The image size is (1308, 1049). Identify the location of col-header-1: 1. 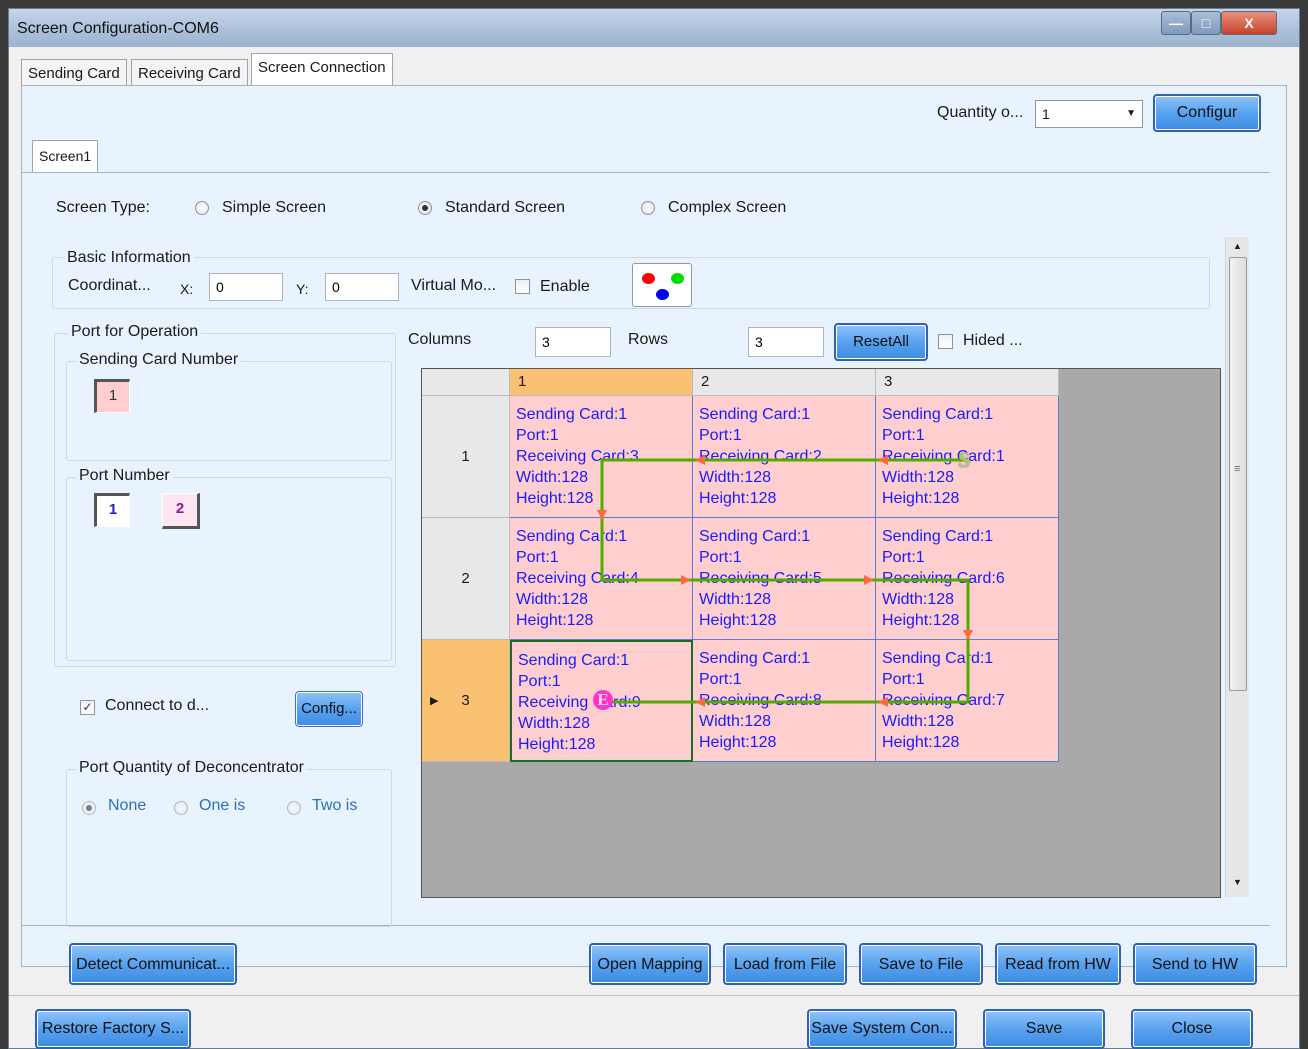
(601, 382).